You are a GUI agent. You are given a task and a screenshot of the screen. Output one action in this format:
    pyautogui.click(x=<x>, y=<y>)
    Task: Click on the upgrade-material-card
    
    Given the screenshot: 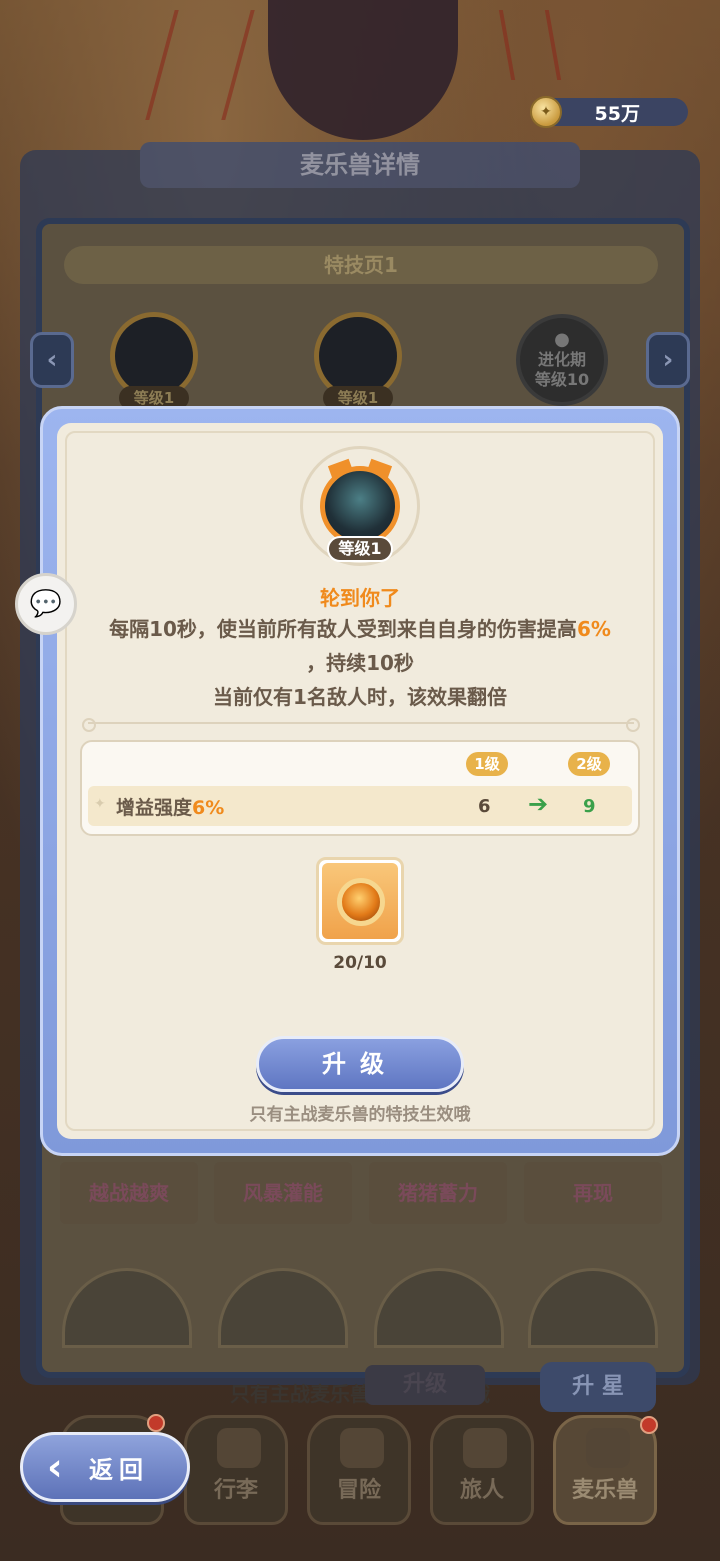 What is the action you would take?
    pyautogui.click(x=360, y=901)
    